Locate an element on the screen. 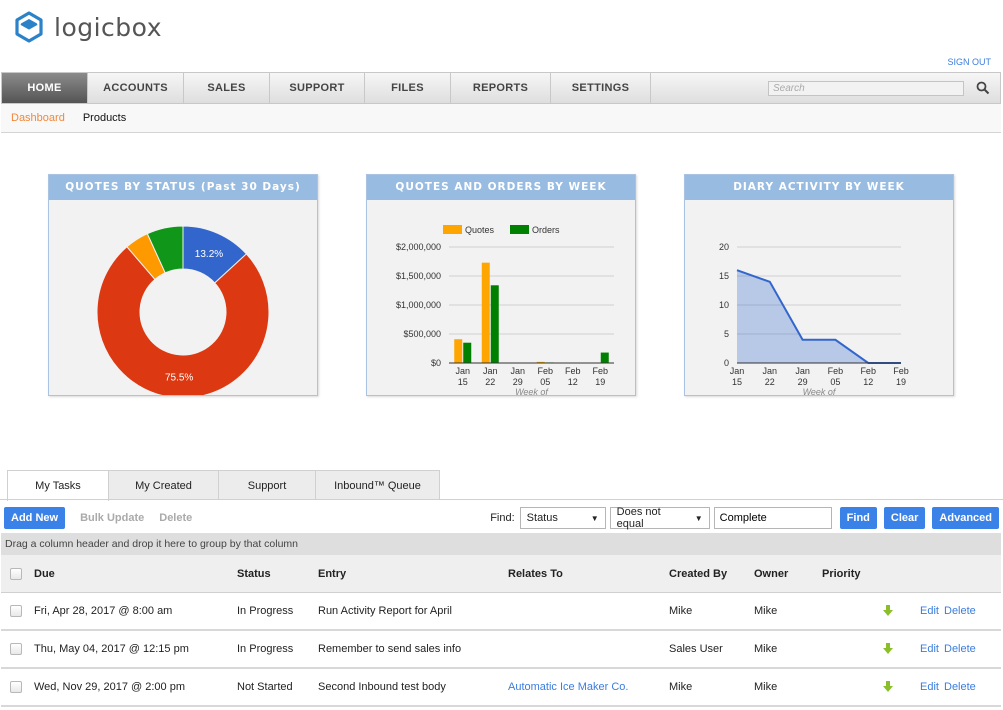  bar-quotes is located at coordinates (458, 351).